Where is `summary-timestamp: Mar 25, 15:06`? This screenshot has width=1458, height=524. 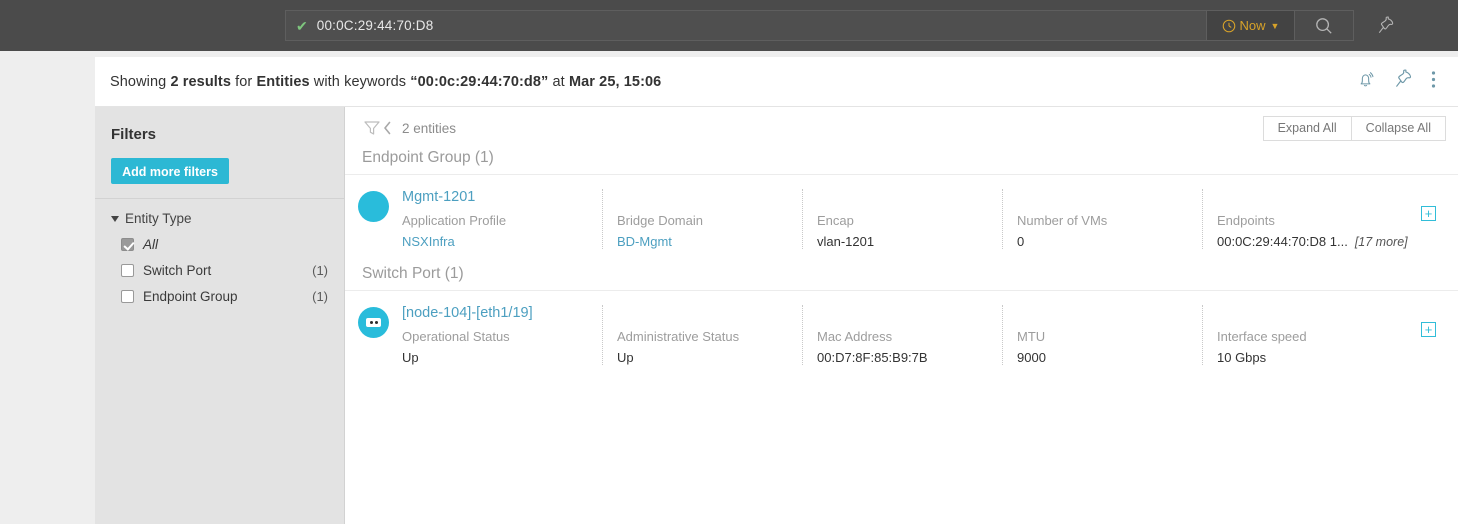
summary-timestamp: Mar 25, 15:06 is located at coordinates (615, 81).